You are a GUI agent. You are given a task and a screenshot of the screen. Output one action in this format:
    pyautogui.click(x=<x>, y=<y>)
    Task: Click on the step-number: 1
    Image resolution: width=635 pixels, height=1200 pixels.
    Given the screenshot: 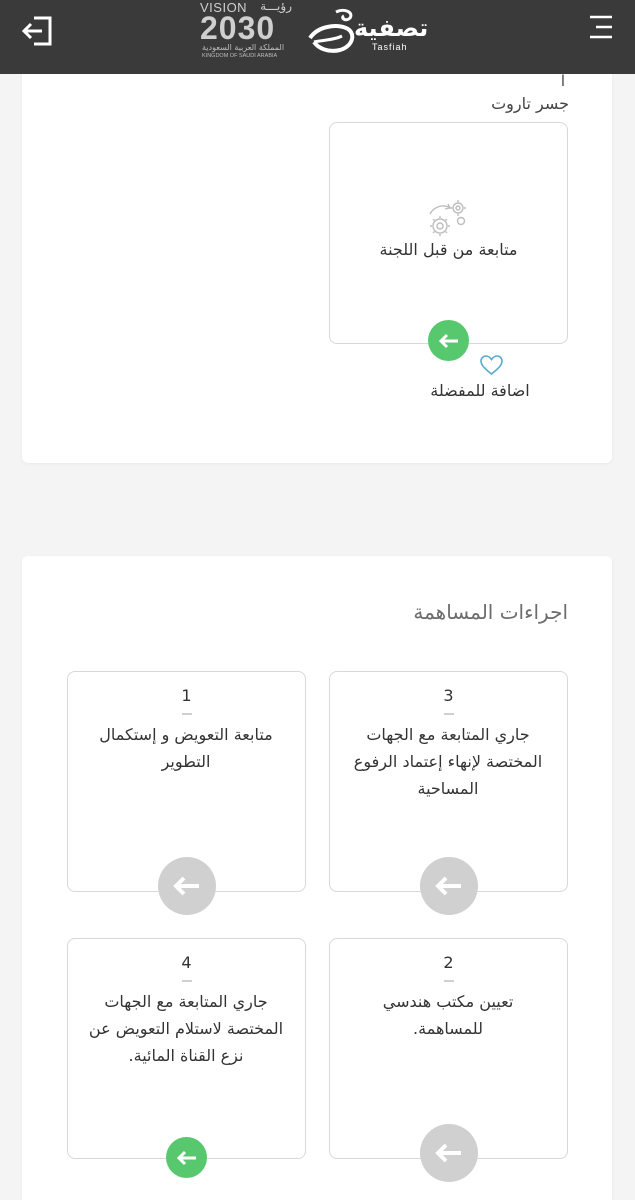 What is the action you would take?
    pyautogui.click(x=186, y=695)
    